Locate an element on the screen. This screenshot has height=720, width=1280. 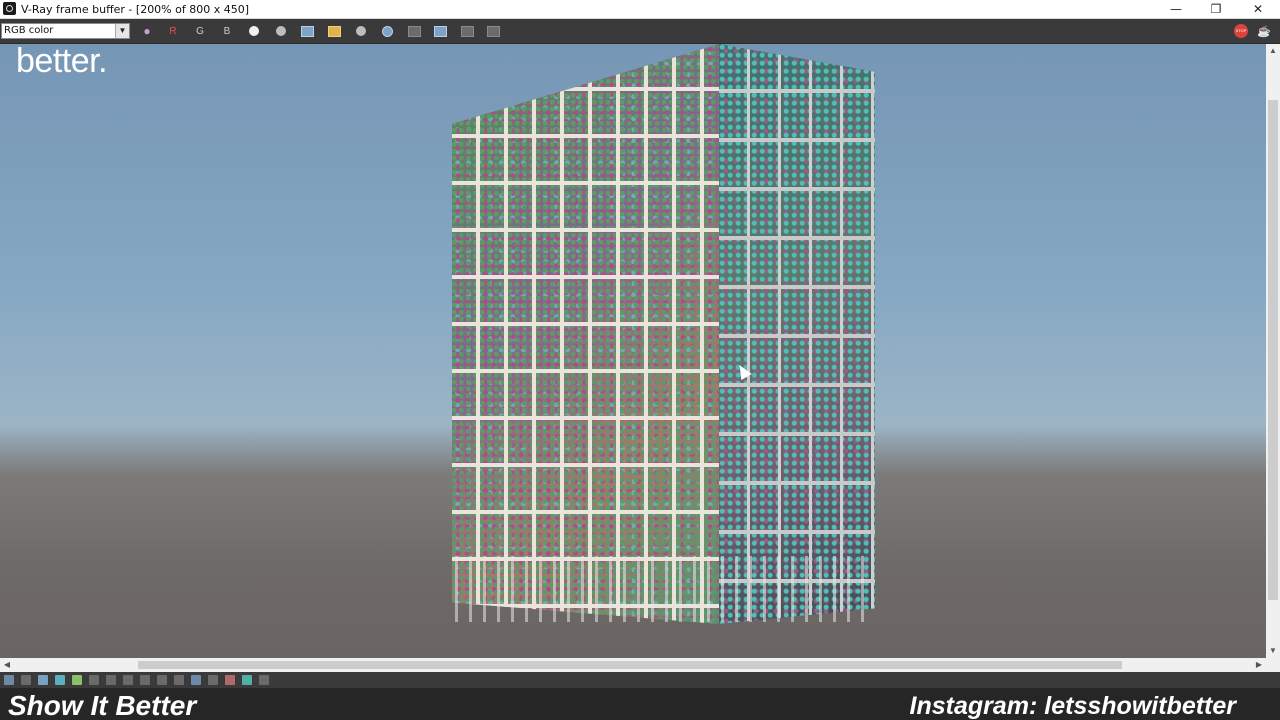
vfb-list-icon is located at coordinates (26, 680).